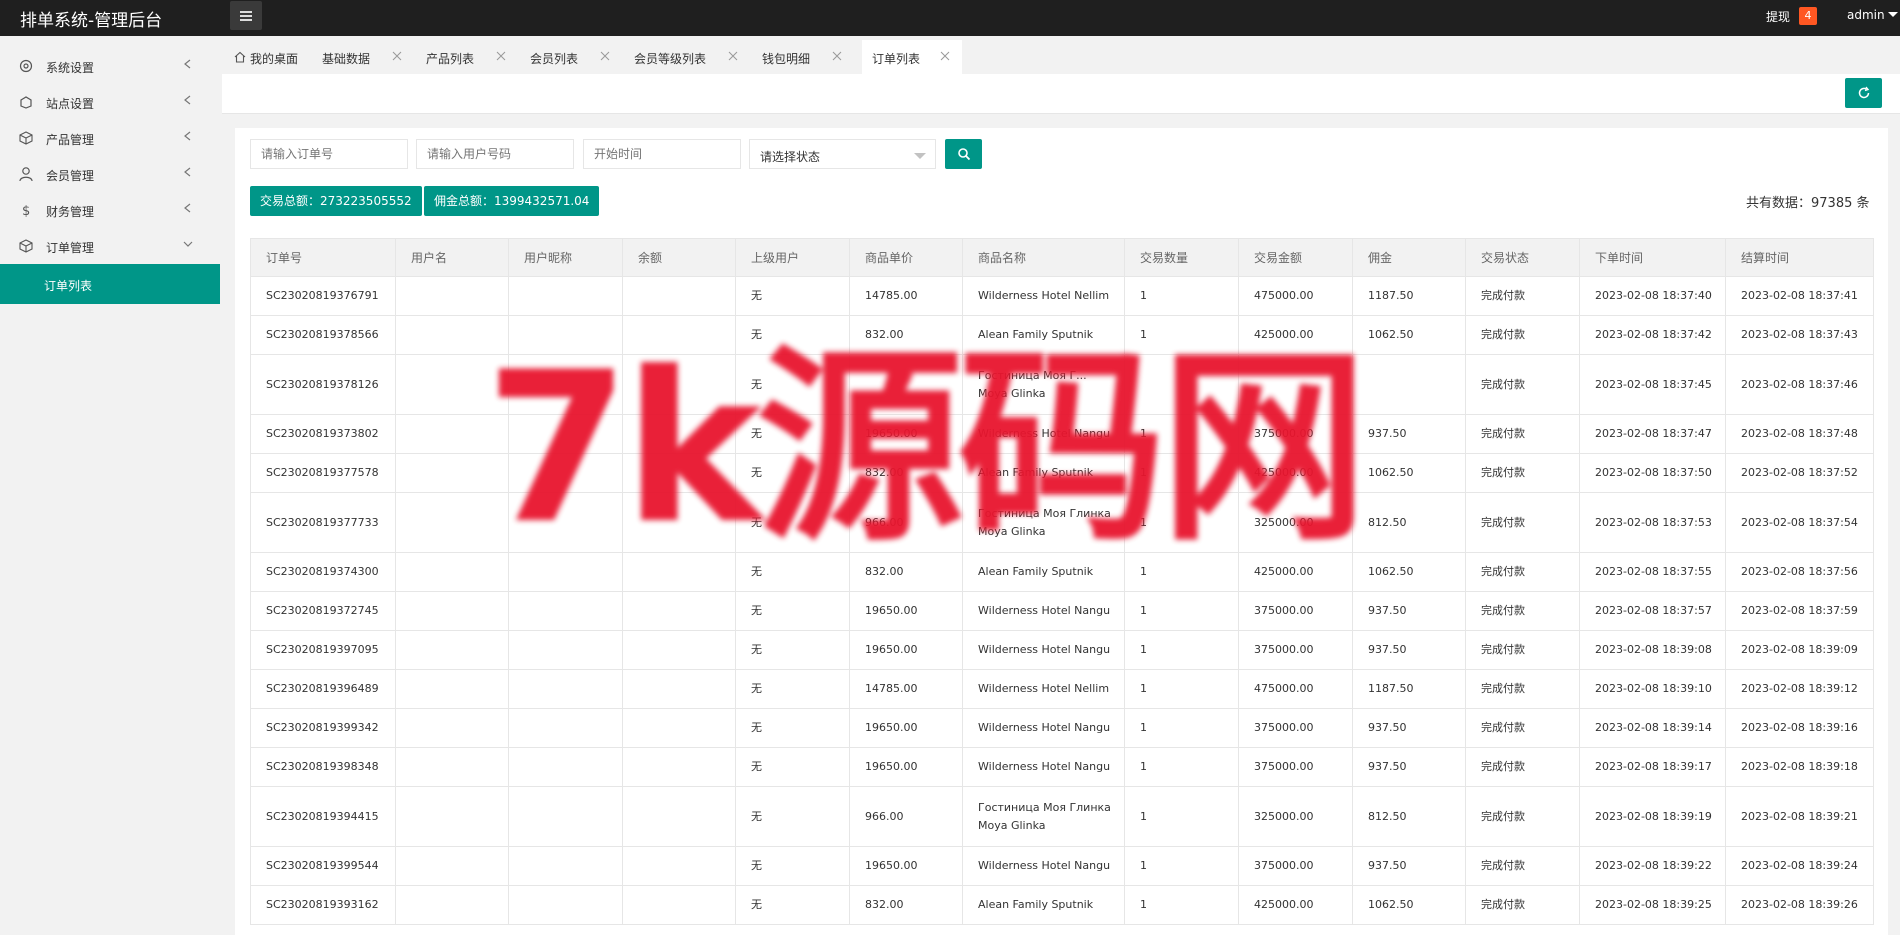  What do you see at coordinates (110, 174) in the screenshot?
I see `sidebar-item-member-management: 会员管理` at bounding box center [110, 174].